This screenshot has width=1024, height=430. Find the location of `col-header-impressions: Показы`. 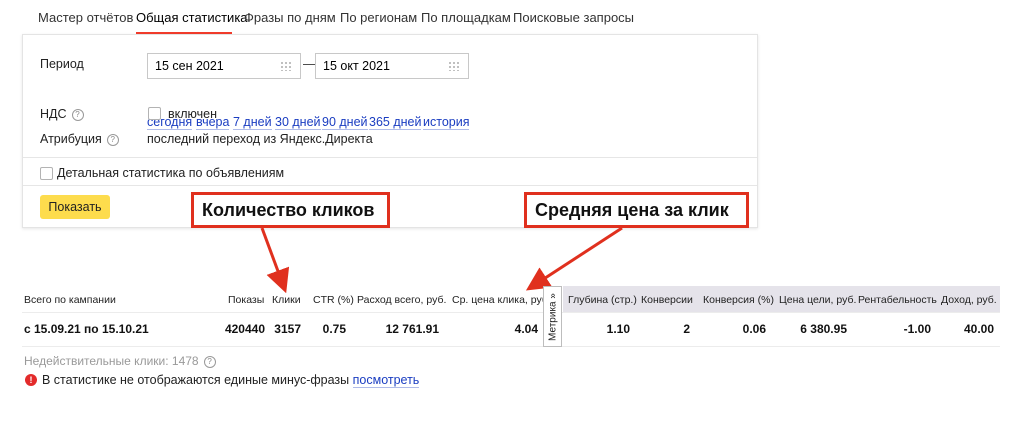

col-header-impressions: Показы is located at coordinates (246, 300).